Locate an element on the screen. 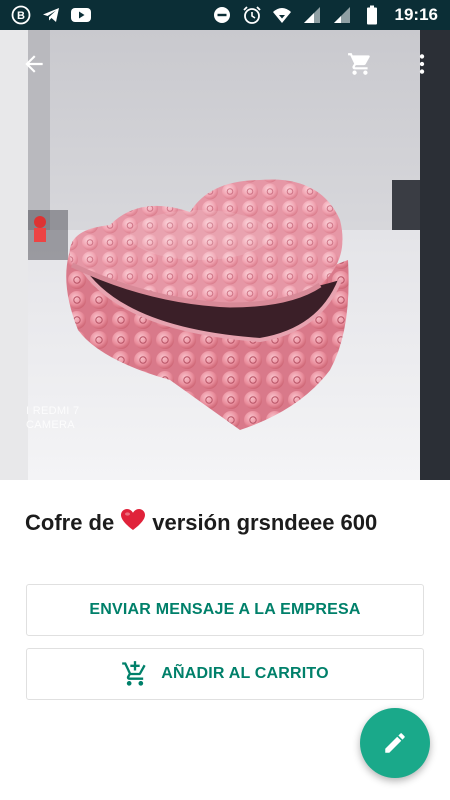  svg-text: B is located at coordinates (21, 16).